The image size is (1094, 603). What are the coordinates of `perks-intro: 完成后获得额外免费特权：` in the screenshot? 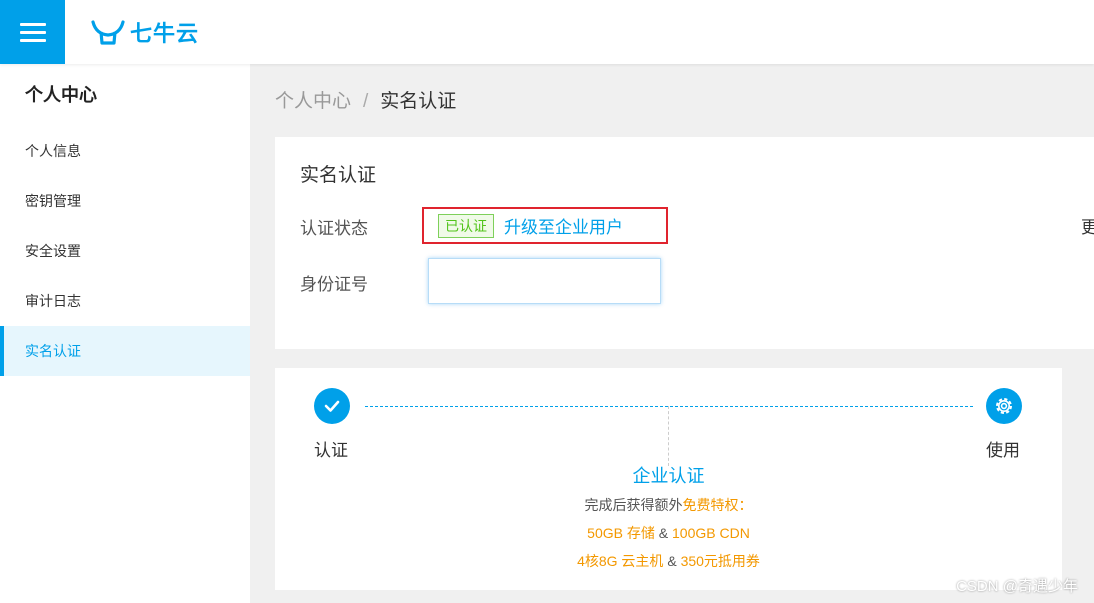 It's located at (668, 505).